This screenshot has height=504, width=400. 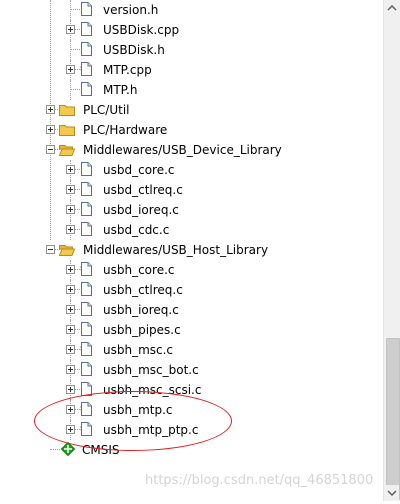 What do you see at coordinates (191, 310) in the screenshot?
I see `tree-file-row: usbh_ioreq.c` at bounding box center [191, 310].